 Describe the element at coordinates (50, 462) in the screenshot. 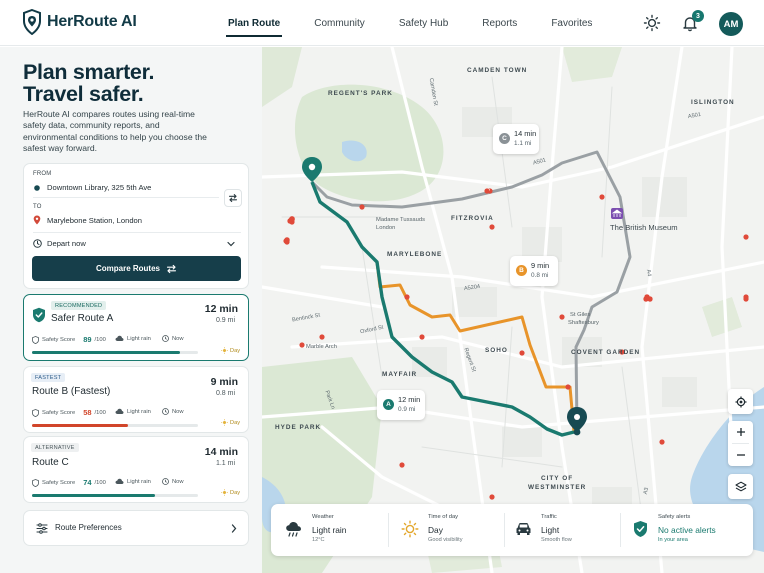

I see `route-name: Route C` at that location.